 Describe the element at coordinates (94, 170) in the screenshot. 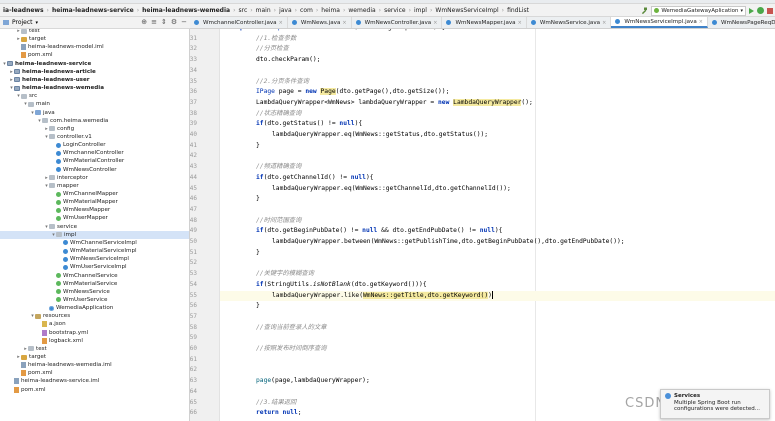

I see `tree-item: WmNewsController` at that location.